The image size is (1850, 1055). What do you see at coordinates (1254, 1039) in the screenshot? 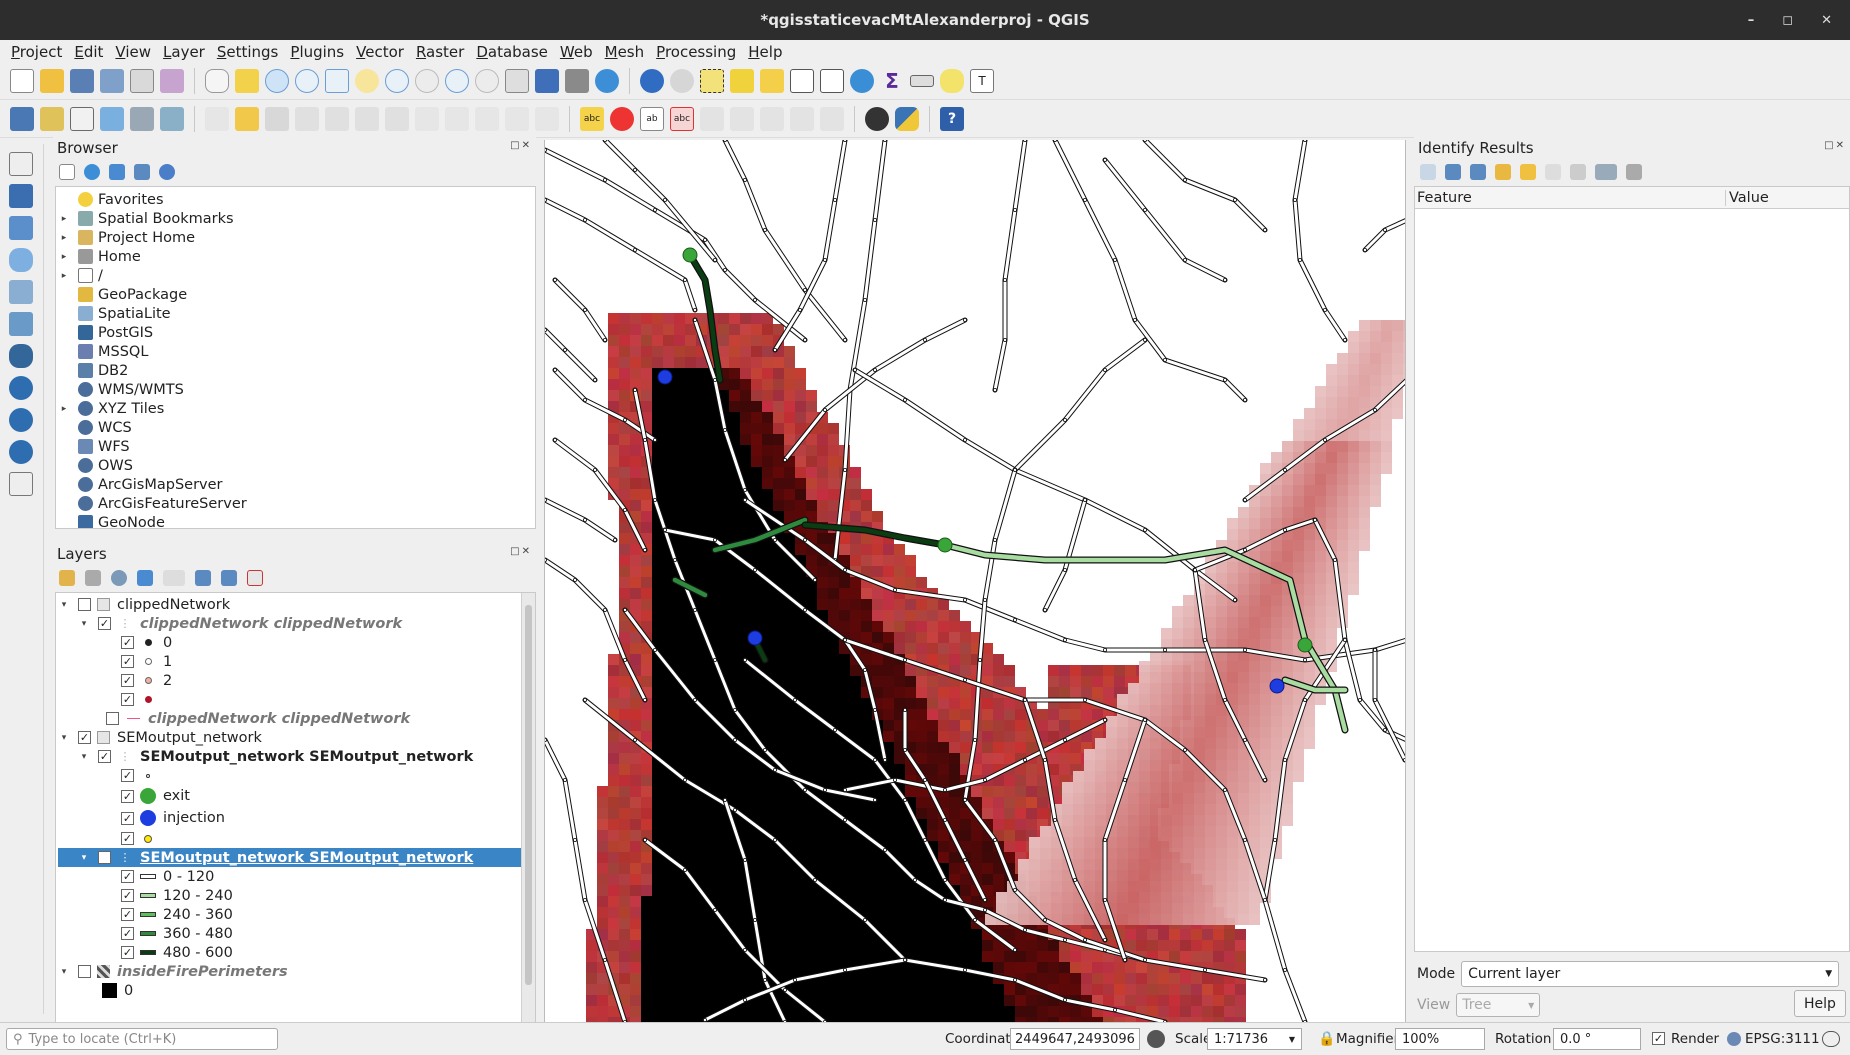
I see `scale-combo: 1:71736 ▼` at bounding box center [1254, 1039].